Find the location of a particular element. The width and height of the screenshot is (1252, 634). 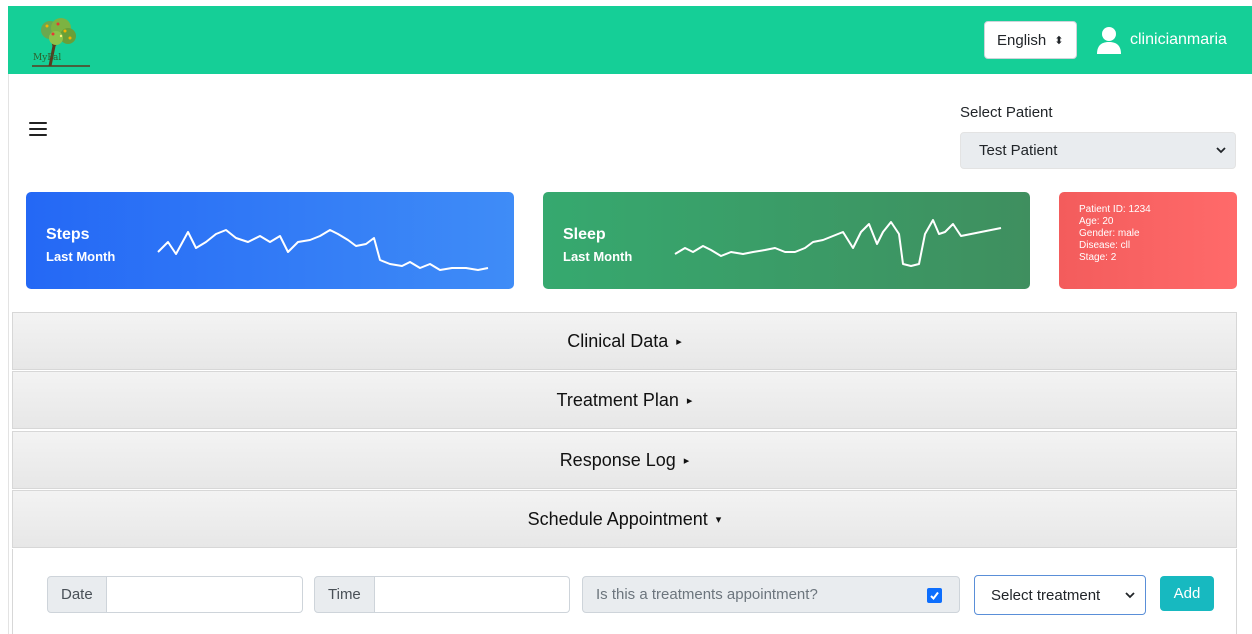

logo-text: MyPal is located at coordinates (47, 58).